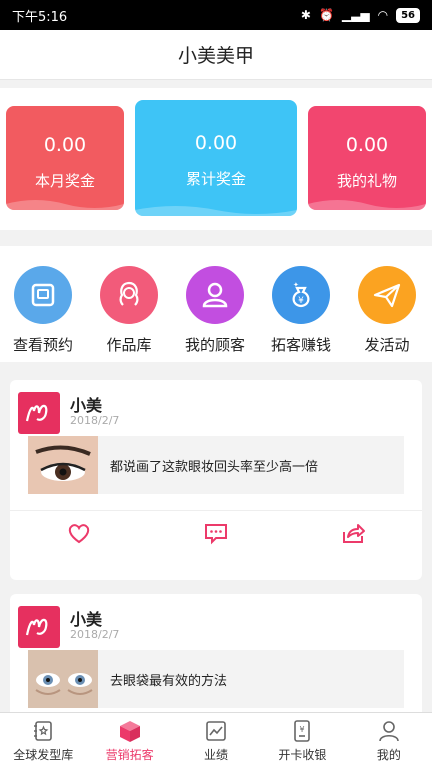 The height and width of the screenshot is (768, 432). What do you see at coordinates (387, 345) in the screenshot?
I see `post-activity-label: 发活动` at bounding box center [387, 345].